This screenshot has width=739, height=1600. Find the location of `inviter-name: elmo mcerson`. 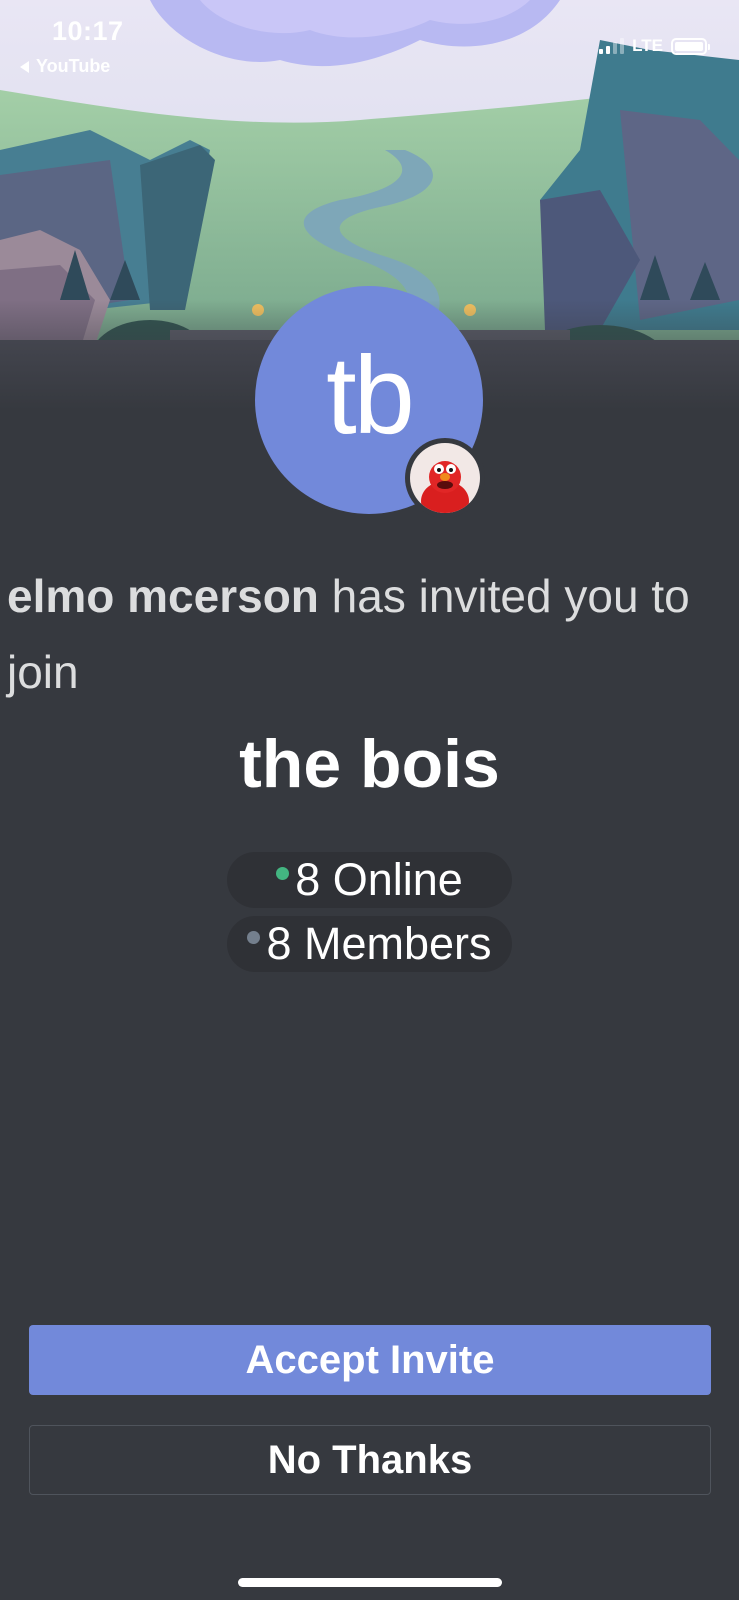

inviter-name: elmo mcerson is located at coordinates (163, 596).